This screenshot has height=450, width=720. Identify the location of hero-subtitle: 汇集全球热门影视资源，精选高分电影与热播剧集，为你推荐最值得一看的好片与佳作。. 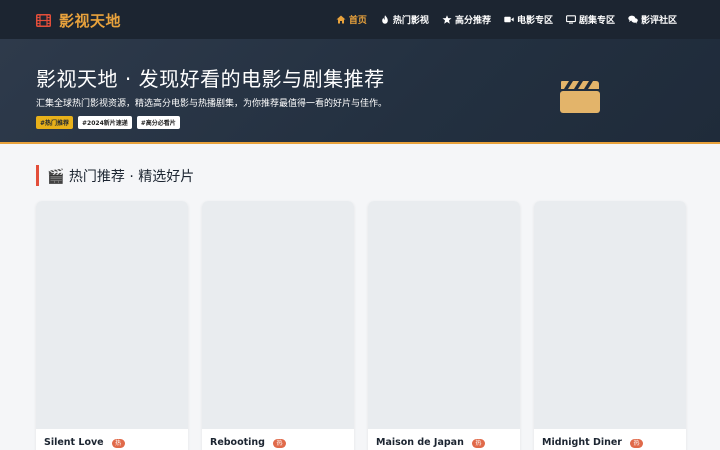
(212, 104).